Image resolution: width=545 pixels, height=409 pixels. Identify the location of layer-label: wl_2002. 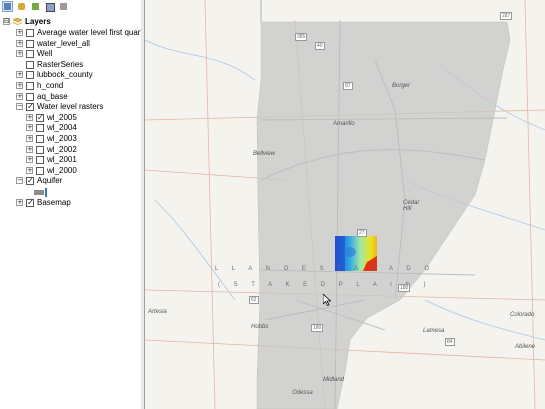
(62, 150).